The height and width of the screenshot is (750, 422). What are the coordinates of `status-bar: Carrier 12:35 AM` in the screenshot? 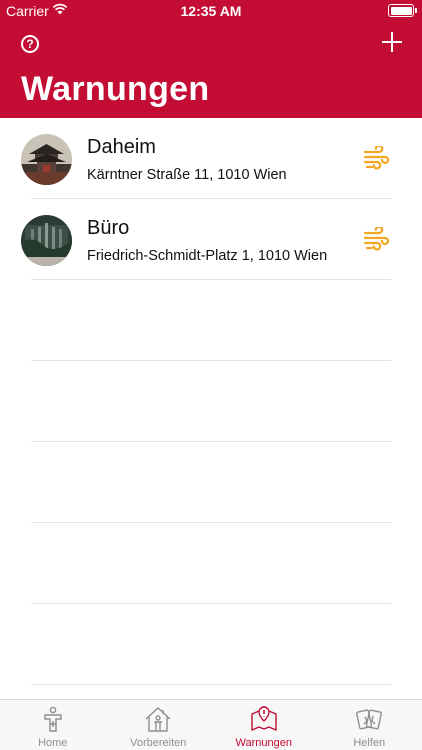 It's located at (211, 11).